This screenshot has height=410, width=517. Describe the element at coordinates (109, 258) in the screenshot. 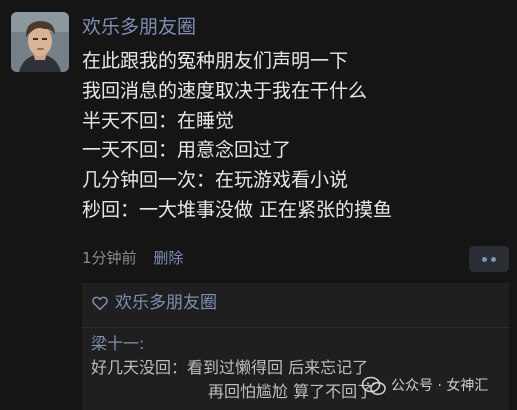

I see `post-timestamp: 1分钟前` at that location.